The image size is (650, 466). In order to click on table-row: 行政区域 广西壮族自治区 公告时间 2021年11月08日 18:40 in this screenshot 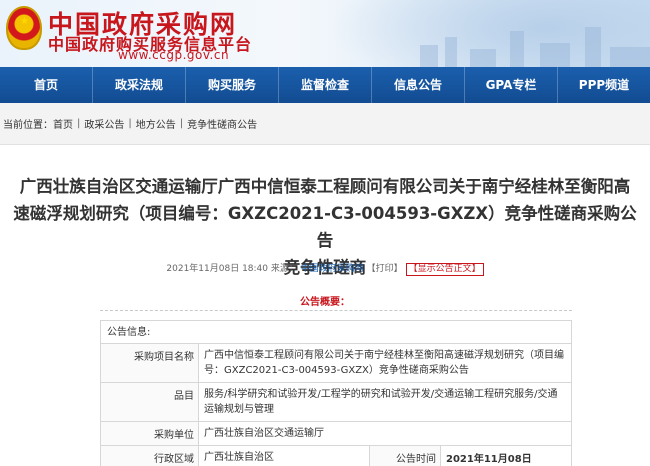, I will do `click(336, 456)`.